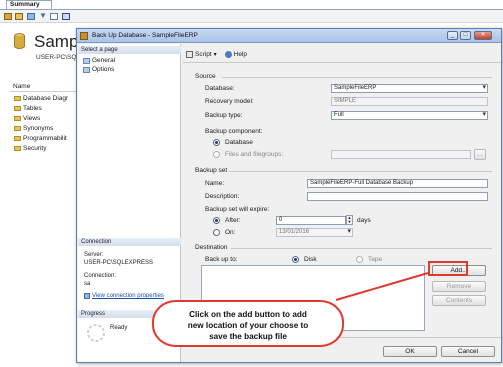 The height and width of the screenshot is (367, 503). What do you see at coordinates (465, 35) in the screenshot?
I see `maximize-button: □` at bounding box center [465, 35].